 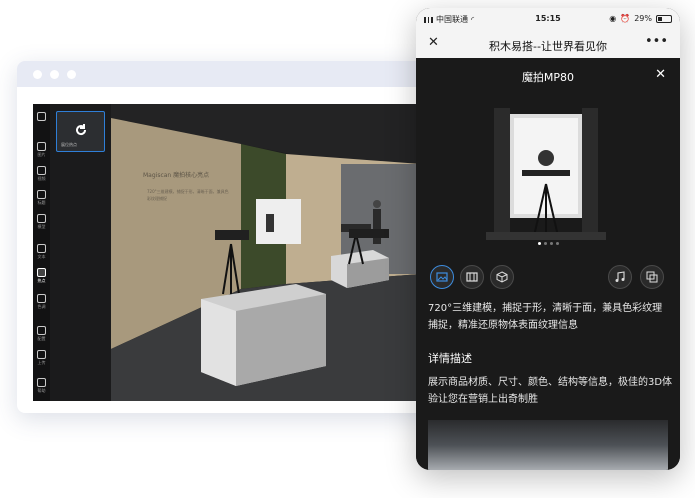 I want to click on product-title: 魔拍MP80, so click(x=548, y=77).